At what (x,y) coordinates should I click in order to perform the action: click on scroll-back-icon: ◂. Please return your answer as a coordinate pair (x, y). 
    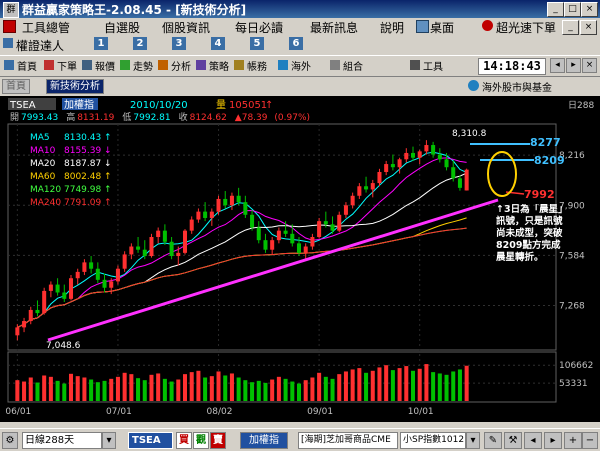
    Looking at the image, I should click on (533, 440).